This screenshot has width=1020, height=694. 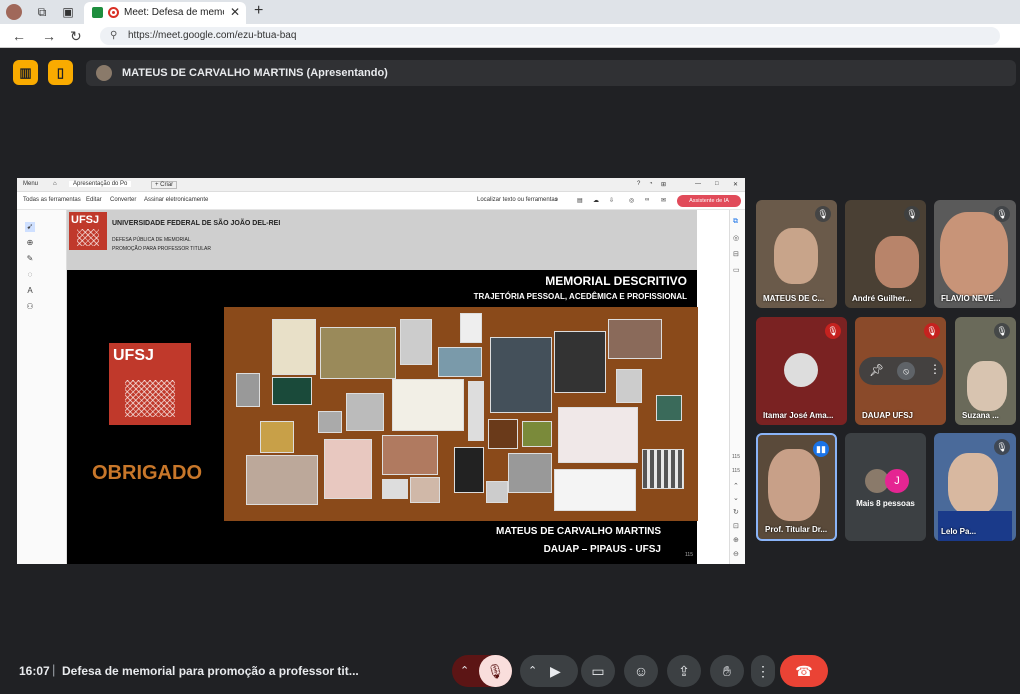 What do you see at coordinates (60, 72) in the screenshot?
I see `meeting-info-icon: ▯` at bounding box center [60, 72].